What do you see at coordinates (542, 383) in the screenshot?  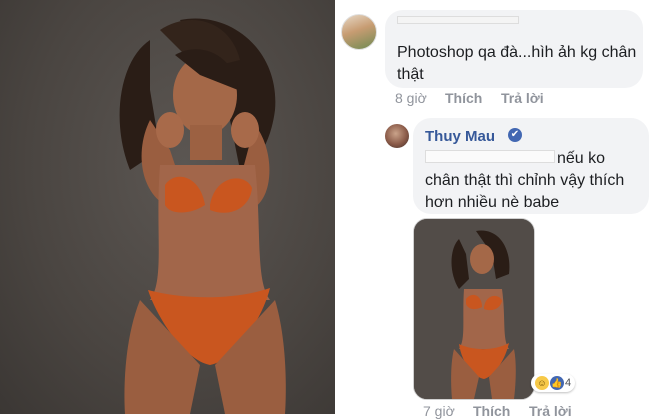 I see `haha-reaction-icon: ☺` at bounding box center [542, 383].